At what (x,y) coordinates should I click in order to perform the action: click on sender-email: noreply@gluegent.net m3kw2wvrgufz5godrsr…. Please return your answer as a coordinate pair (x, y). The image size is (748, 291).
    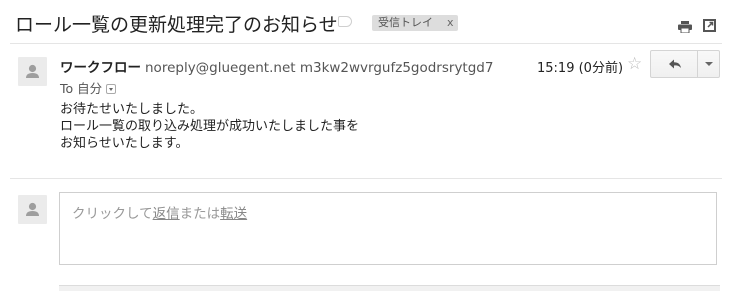
    Looking at the image, I should click on (319, 68).